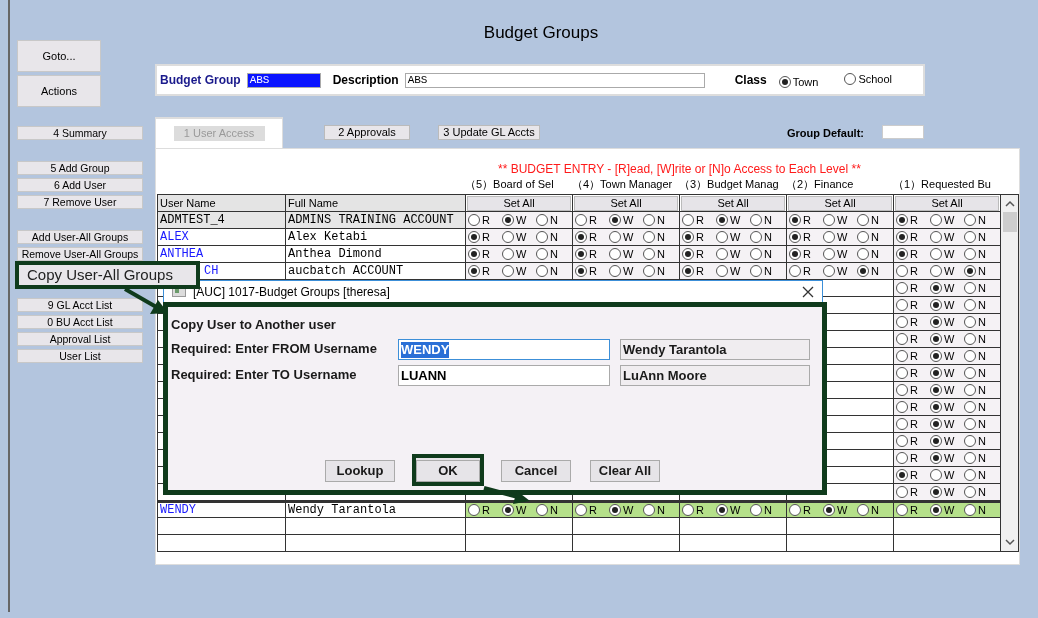 Image resolution: width=1038 pixels, height=618 pixels. I want to click on table-cell: WENDY, so click(178, 510).